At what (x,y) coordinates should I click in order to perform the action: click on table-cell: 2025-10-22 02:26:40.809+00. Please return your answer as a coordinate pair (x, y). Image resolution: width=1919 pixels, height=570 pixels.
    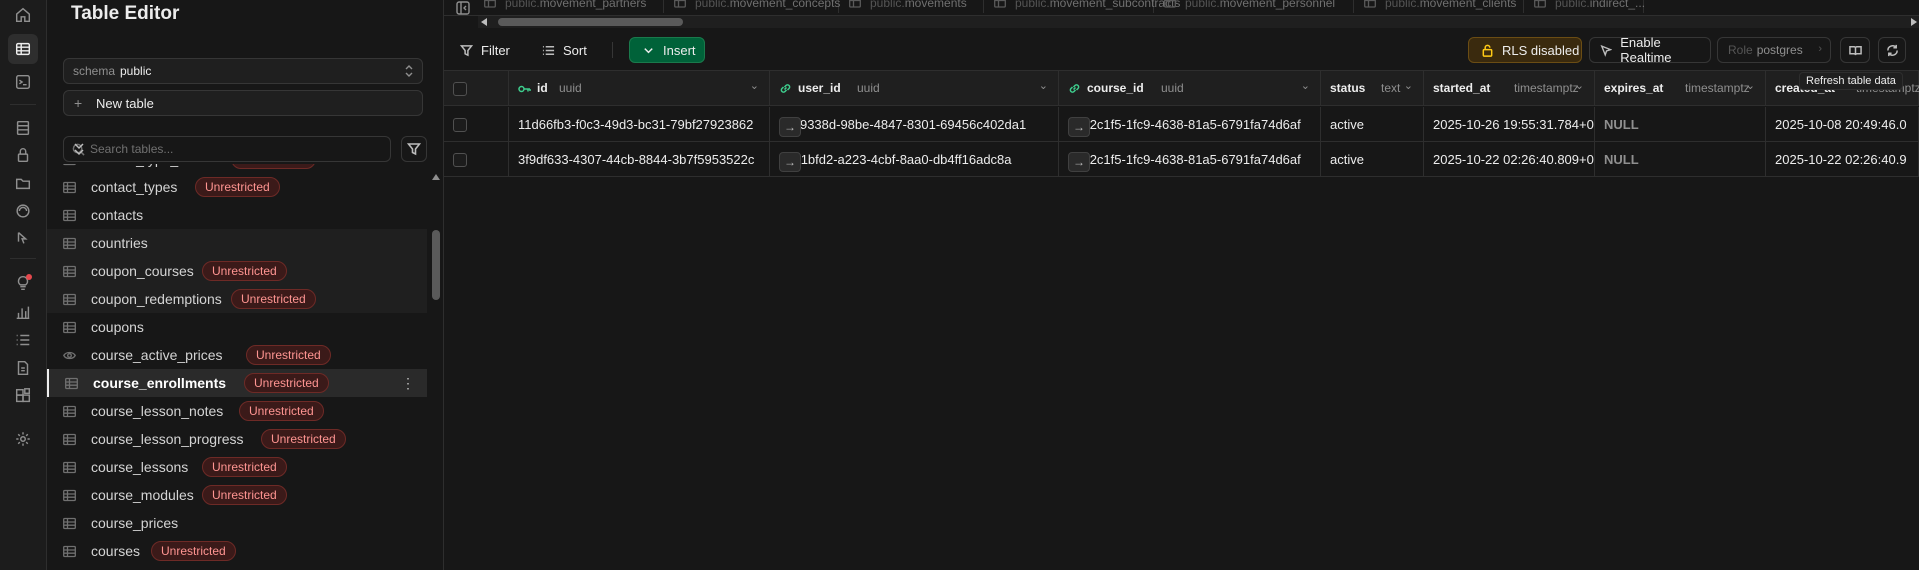
    Looking at the image, I should click on (1509, 159).